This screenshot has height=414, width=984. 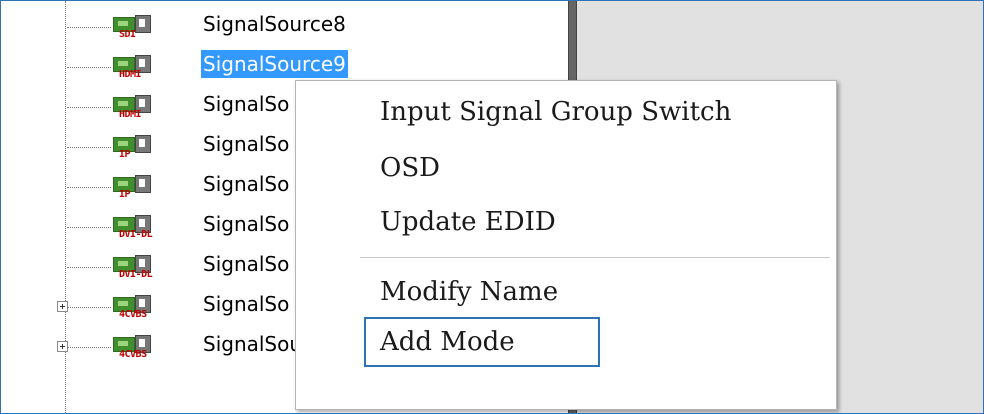 I want to click on sdi-card-icon: SDI, so click(x=153, y=28).